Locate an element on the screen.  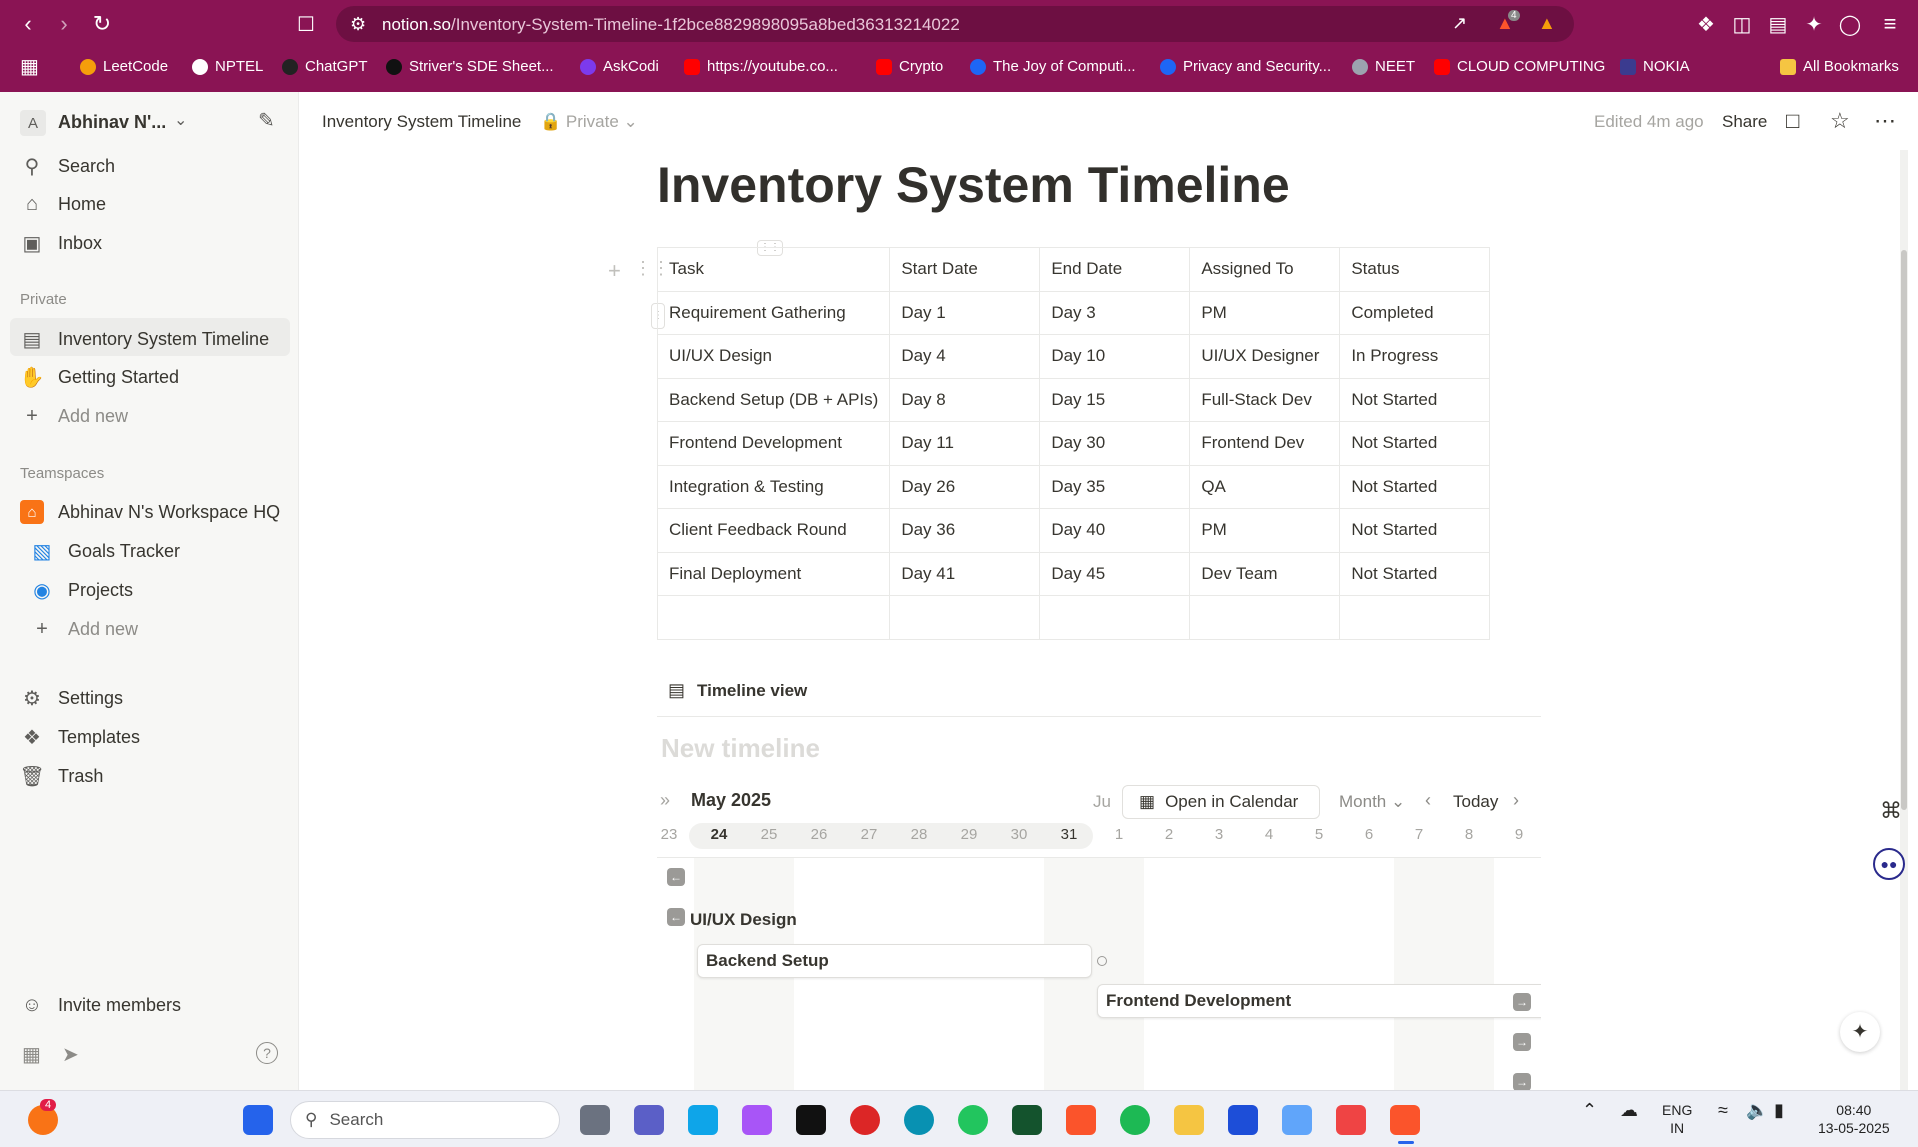
table-cell: Frontend Development is located at coordinates (773, 443).